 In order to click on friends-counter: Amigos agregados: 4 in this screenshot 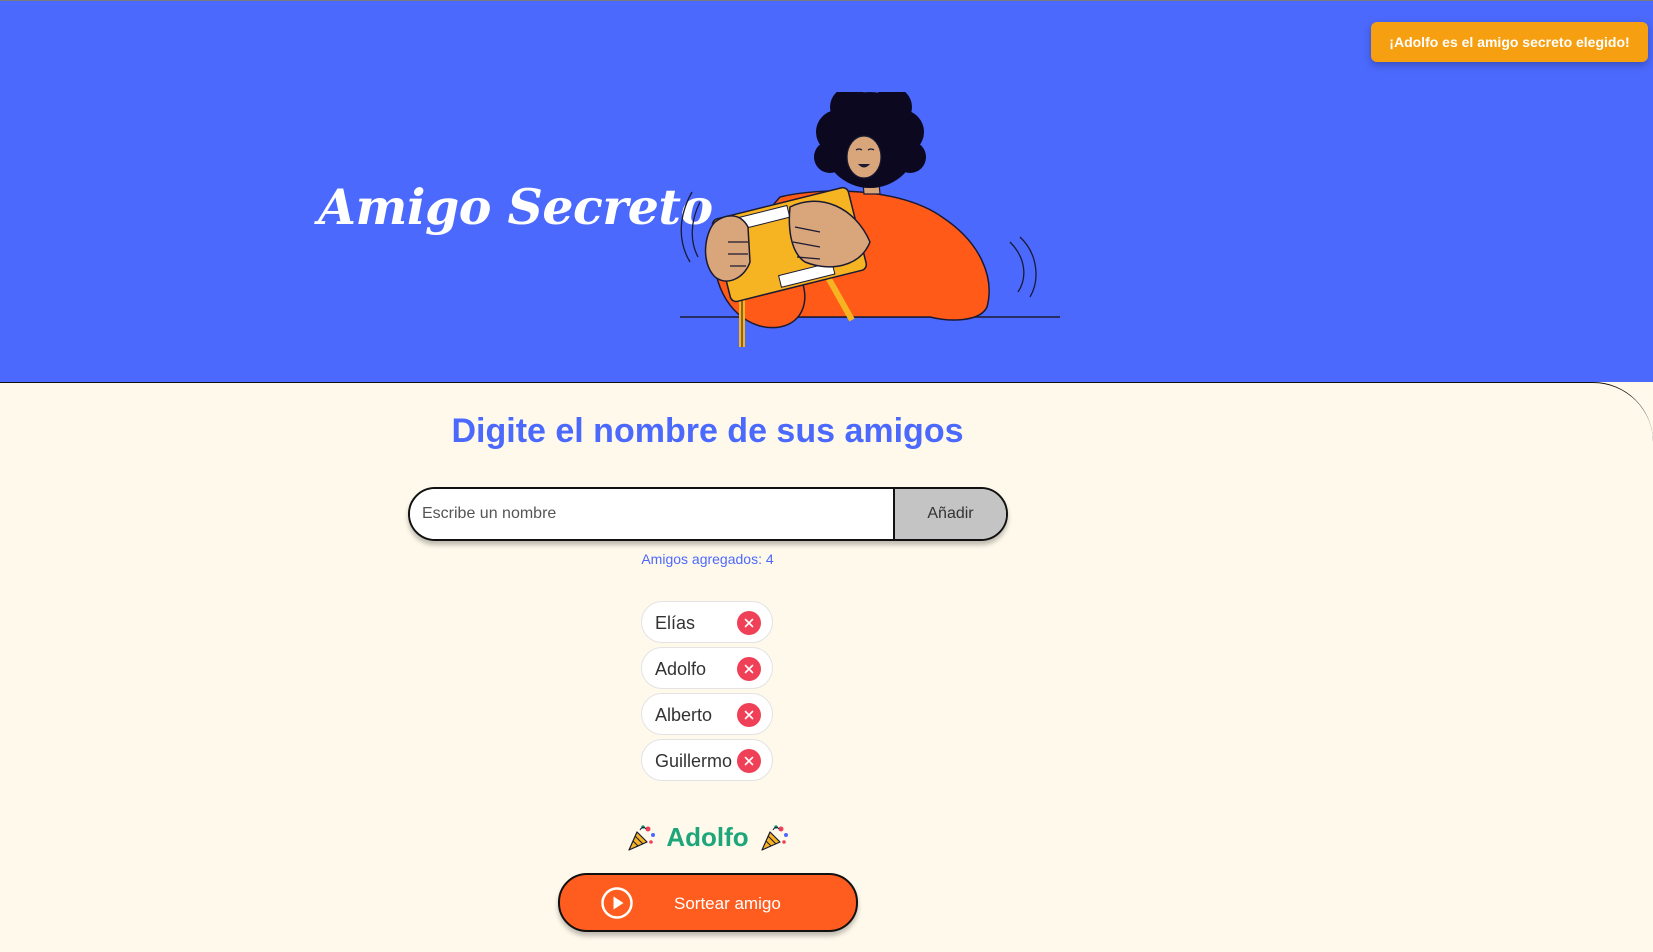, I will do `click(707, 559)`.